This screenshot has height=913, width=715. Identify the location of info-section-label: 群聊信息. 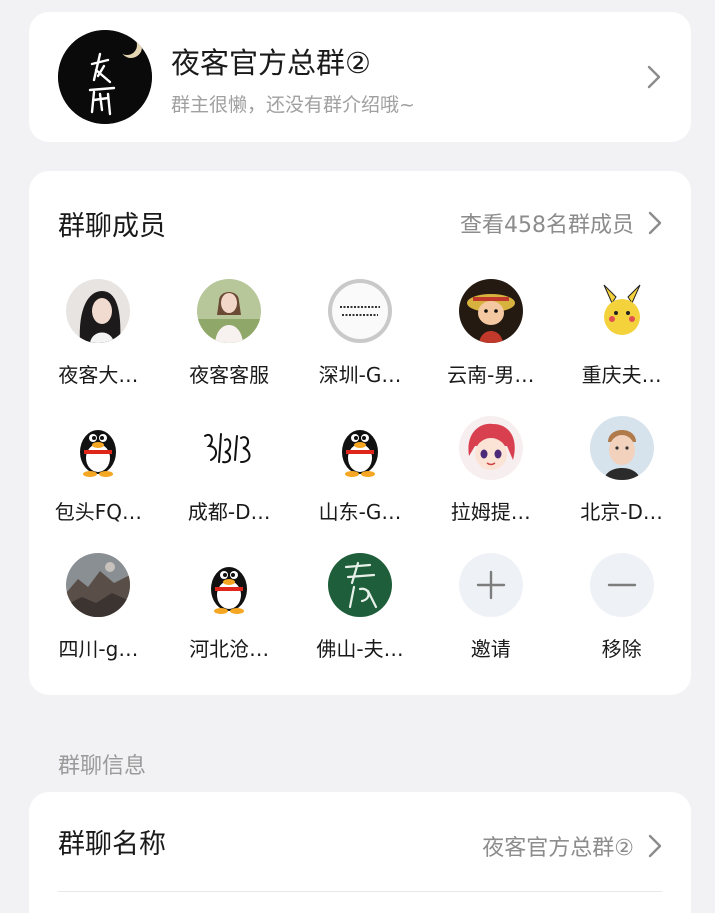
(102, 766).